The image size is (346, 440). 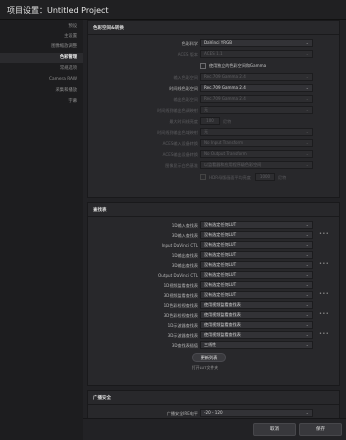 What do you see at coordinates (282, 177) in the screenshot?
I see `hdr-mastering-unit: 尼特` at bounding box center [282, 177].